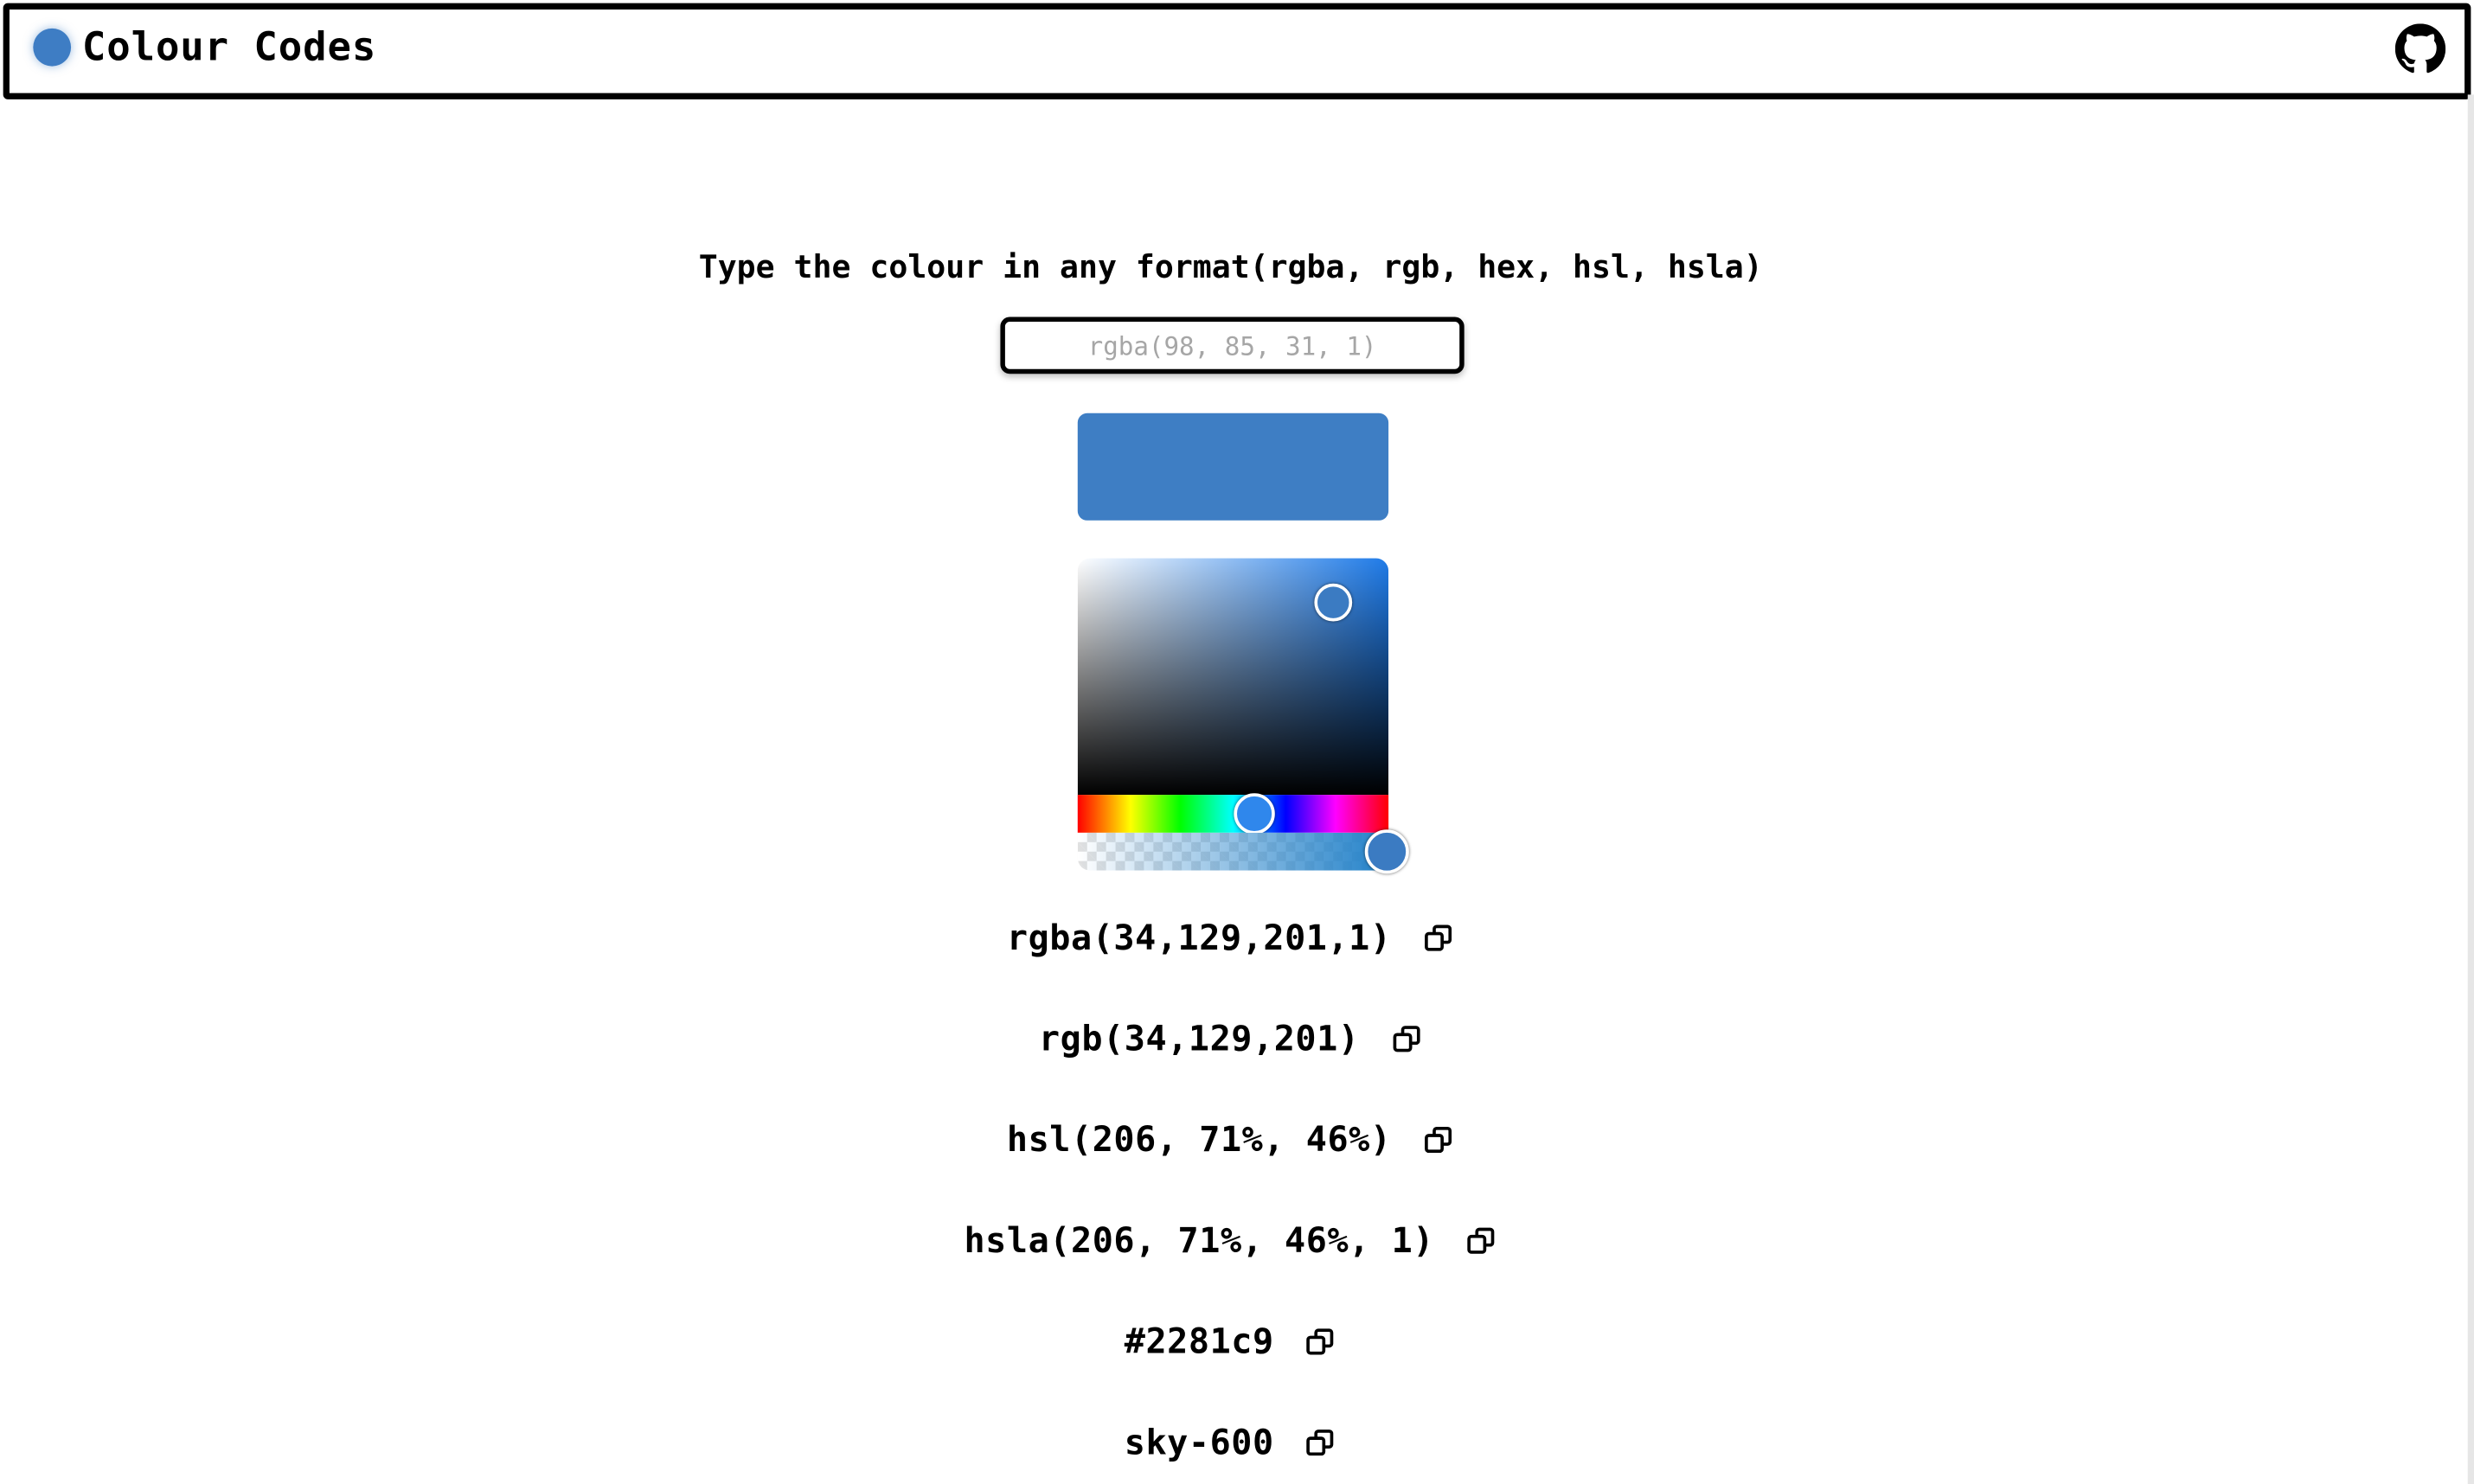 Image resolution: width=2474 pixels, height=1484 pixels. Describe the element at coordinates (1333, 602) in the screenshot. I see `saturation-handle` at that location.